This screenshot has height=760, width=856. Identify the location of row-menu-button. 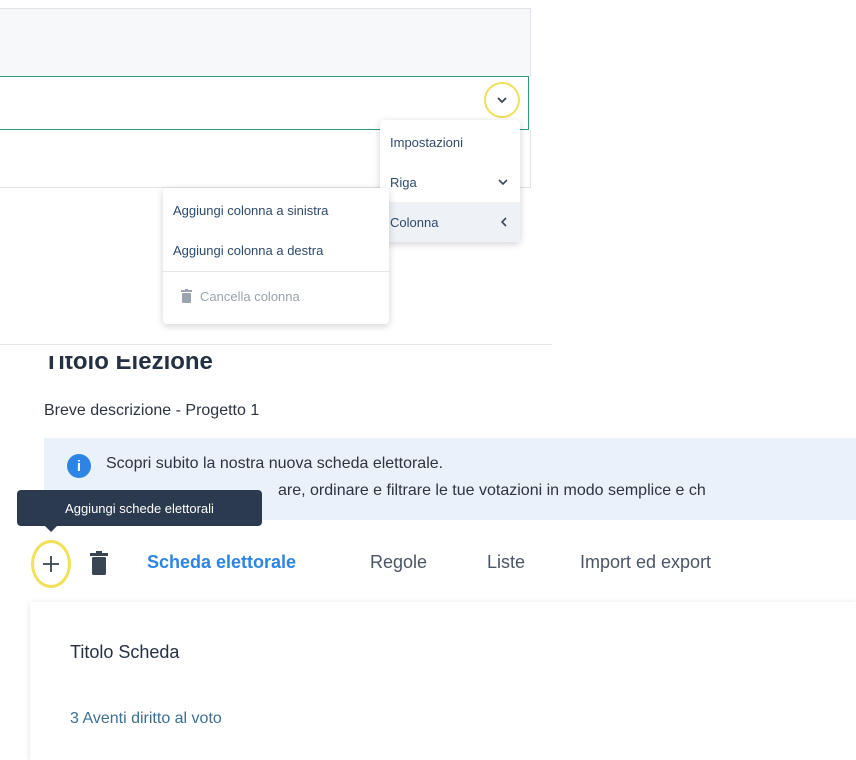
(502, 100).